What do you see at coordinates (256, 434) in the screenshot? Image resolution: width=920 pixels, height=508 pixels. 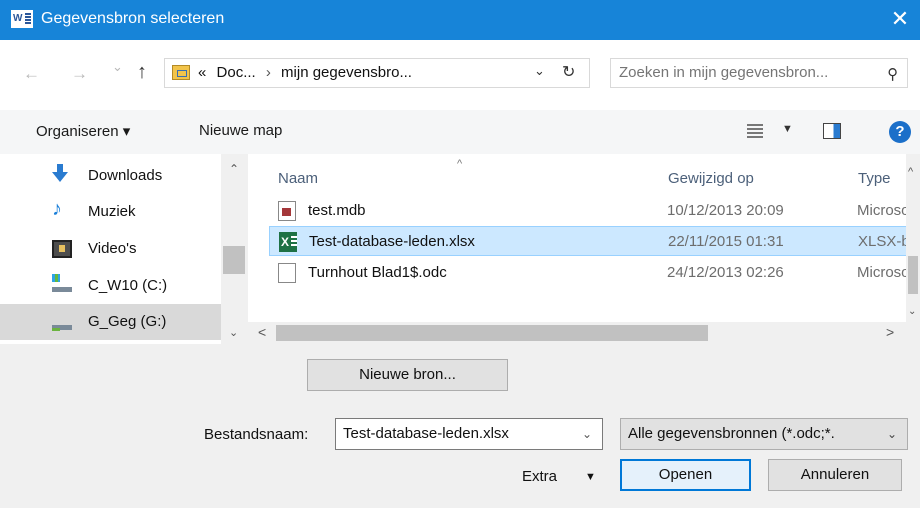 I see `filename-label: Bestandsnaam:` at bounding box center [256, 434].